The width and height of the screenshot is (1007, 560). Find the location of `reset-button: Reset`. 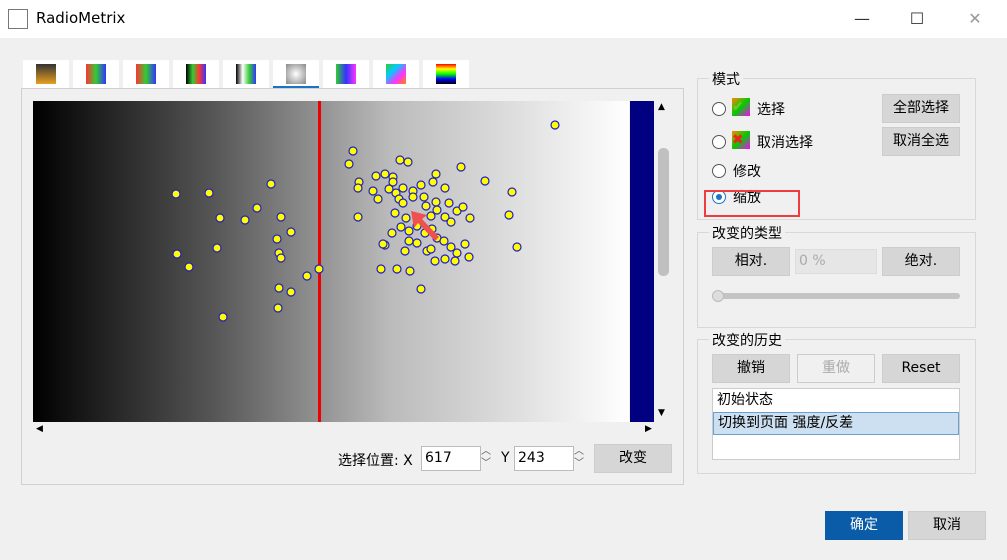

reset-button: Reset is located at coordinates (921, 368).